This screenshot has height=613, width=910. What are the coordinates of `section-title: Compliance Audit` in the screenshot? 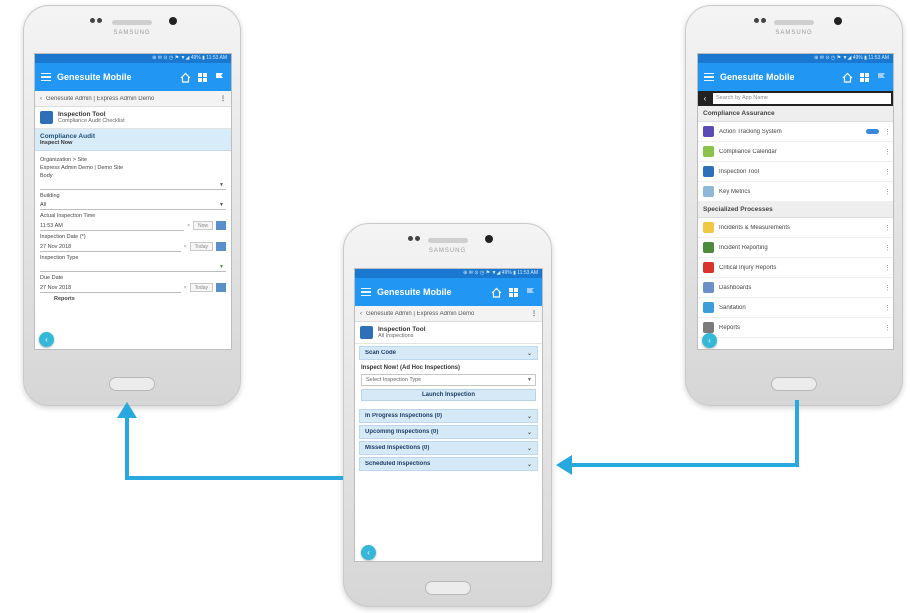 It's located at (68, 137).